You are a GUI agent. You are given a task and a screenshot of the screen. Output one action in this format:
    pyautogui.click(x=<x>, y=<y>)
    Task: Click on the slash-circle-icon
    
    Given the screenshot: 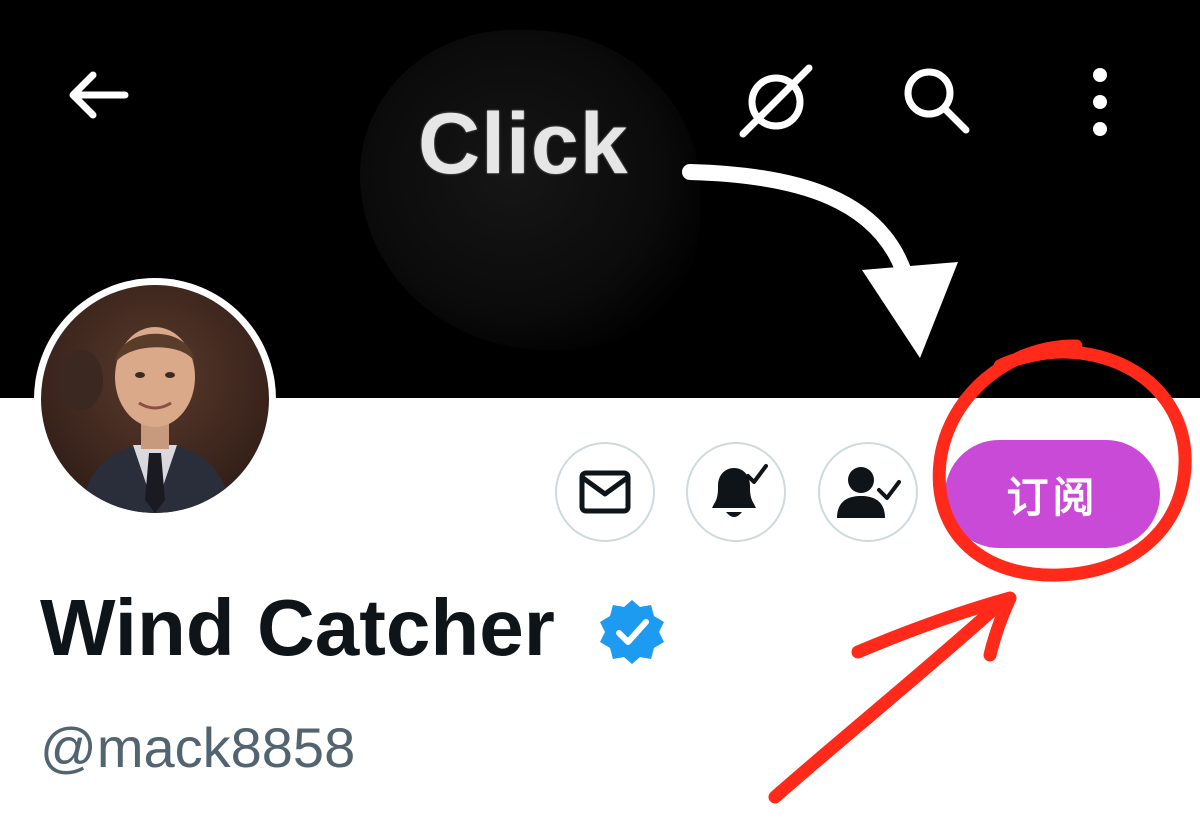 What is the action you would take?
    pyautogui.click(x=776, y=101)
    